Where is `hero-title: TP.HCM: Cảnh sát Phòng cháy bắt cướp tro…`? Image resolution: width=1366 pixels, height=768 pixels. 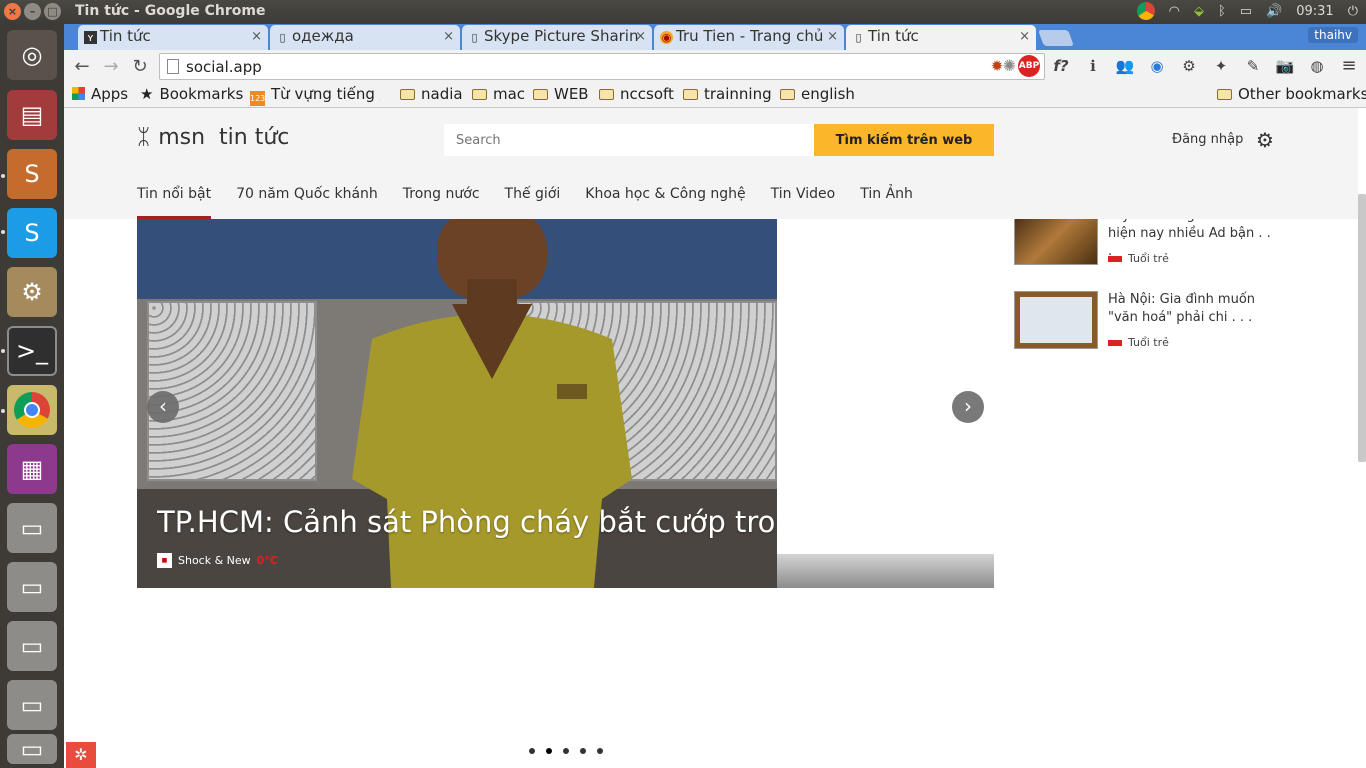
hero-title: TP.HCM: Cảnh sát Phòng cháy bắt cướp tro… is located at coordinates (467, 522).